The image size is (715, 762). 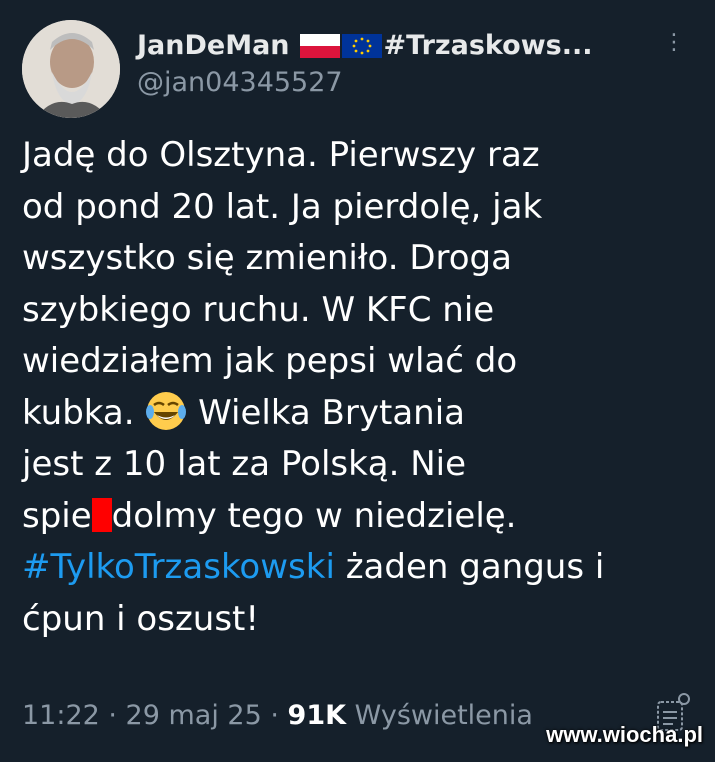 I want to click on hashtag-link: #TylkoTrzaskowski, so click(x=178, y=567).